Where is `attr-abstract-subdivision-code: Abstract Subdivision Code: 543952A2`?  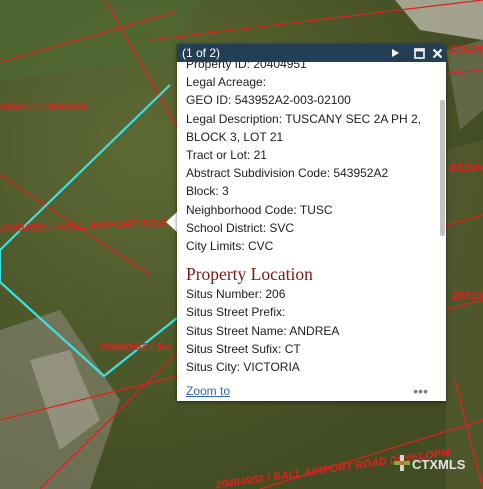 attr-abstract-subdivision-code: Abstract Subdivision Code: 543952A2 is located at coordinates (287, 173).